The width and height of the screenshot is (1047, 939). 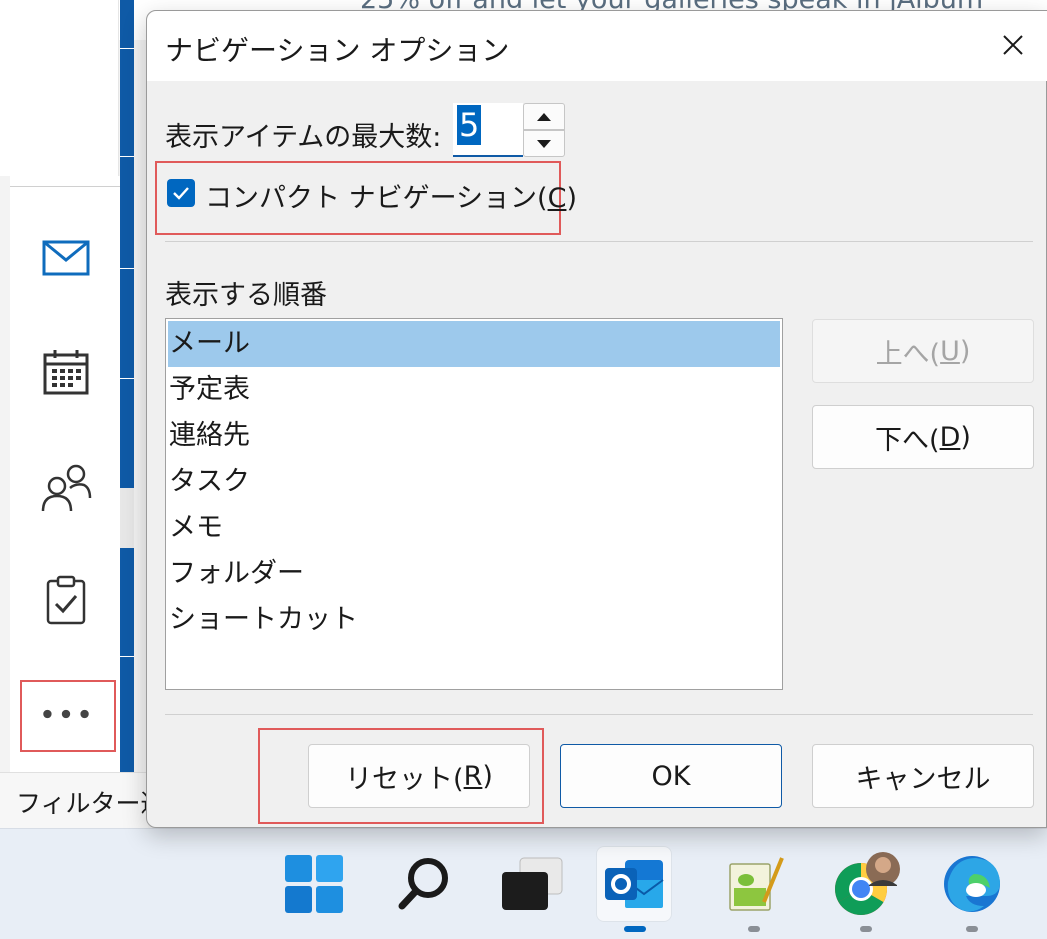 I want to click on spin-down-button, so click(x=544, y=143).